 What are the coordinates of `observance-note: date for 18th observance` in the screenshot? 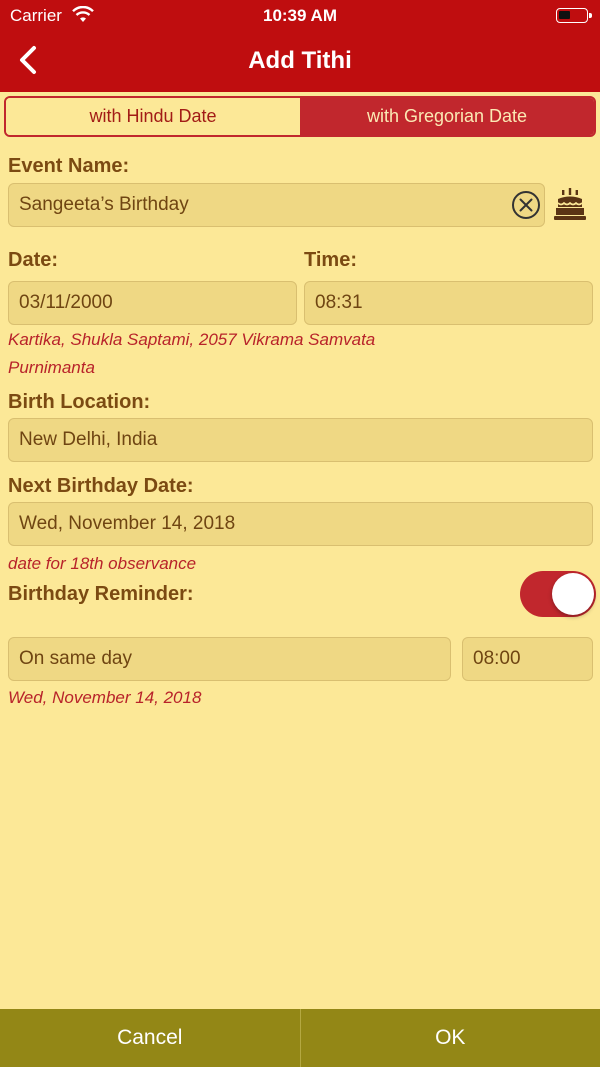 It's located at (102, 563).